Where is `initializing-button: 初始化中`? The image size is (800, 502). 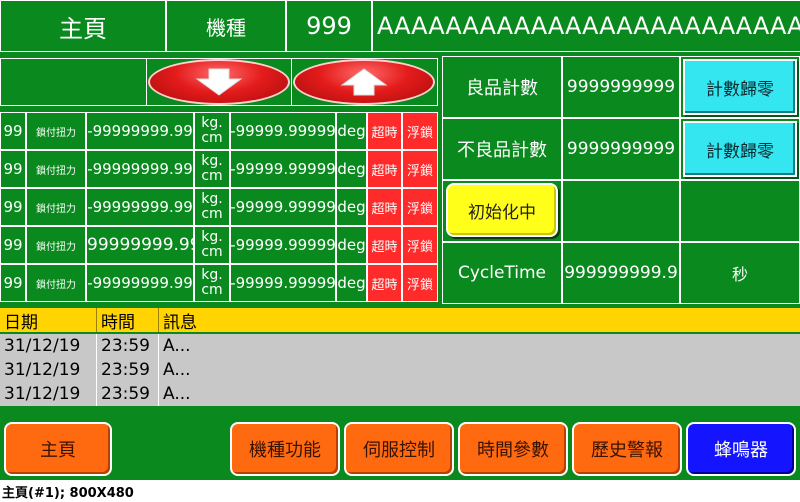
initializing-button: 初始化中 is located at coordinates (502, 210).